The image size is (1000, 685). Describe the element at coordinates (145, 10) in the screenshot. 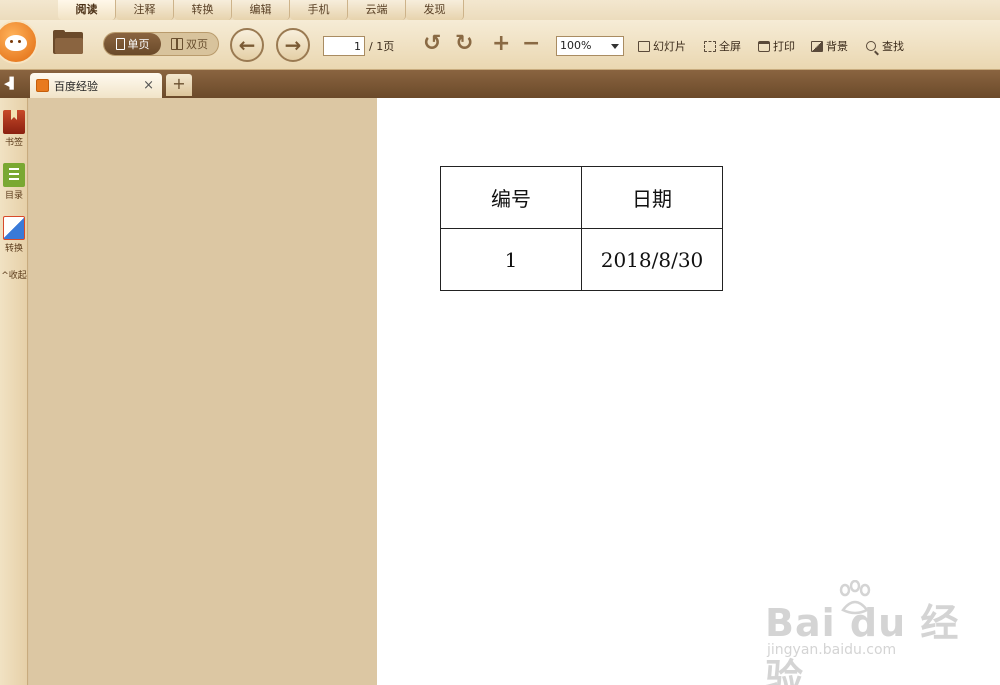

I see `menu-tab-annotate: 注释` at that location.